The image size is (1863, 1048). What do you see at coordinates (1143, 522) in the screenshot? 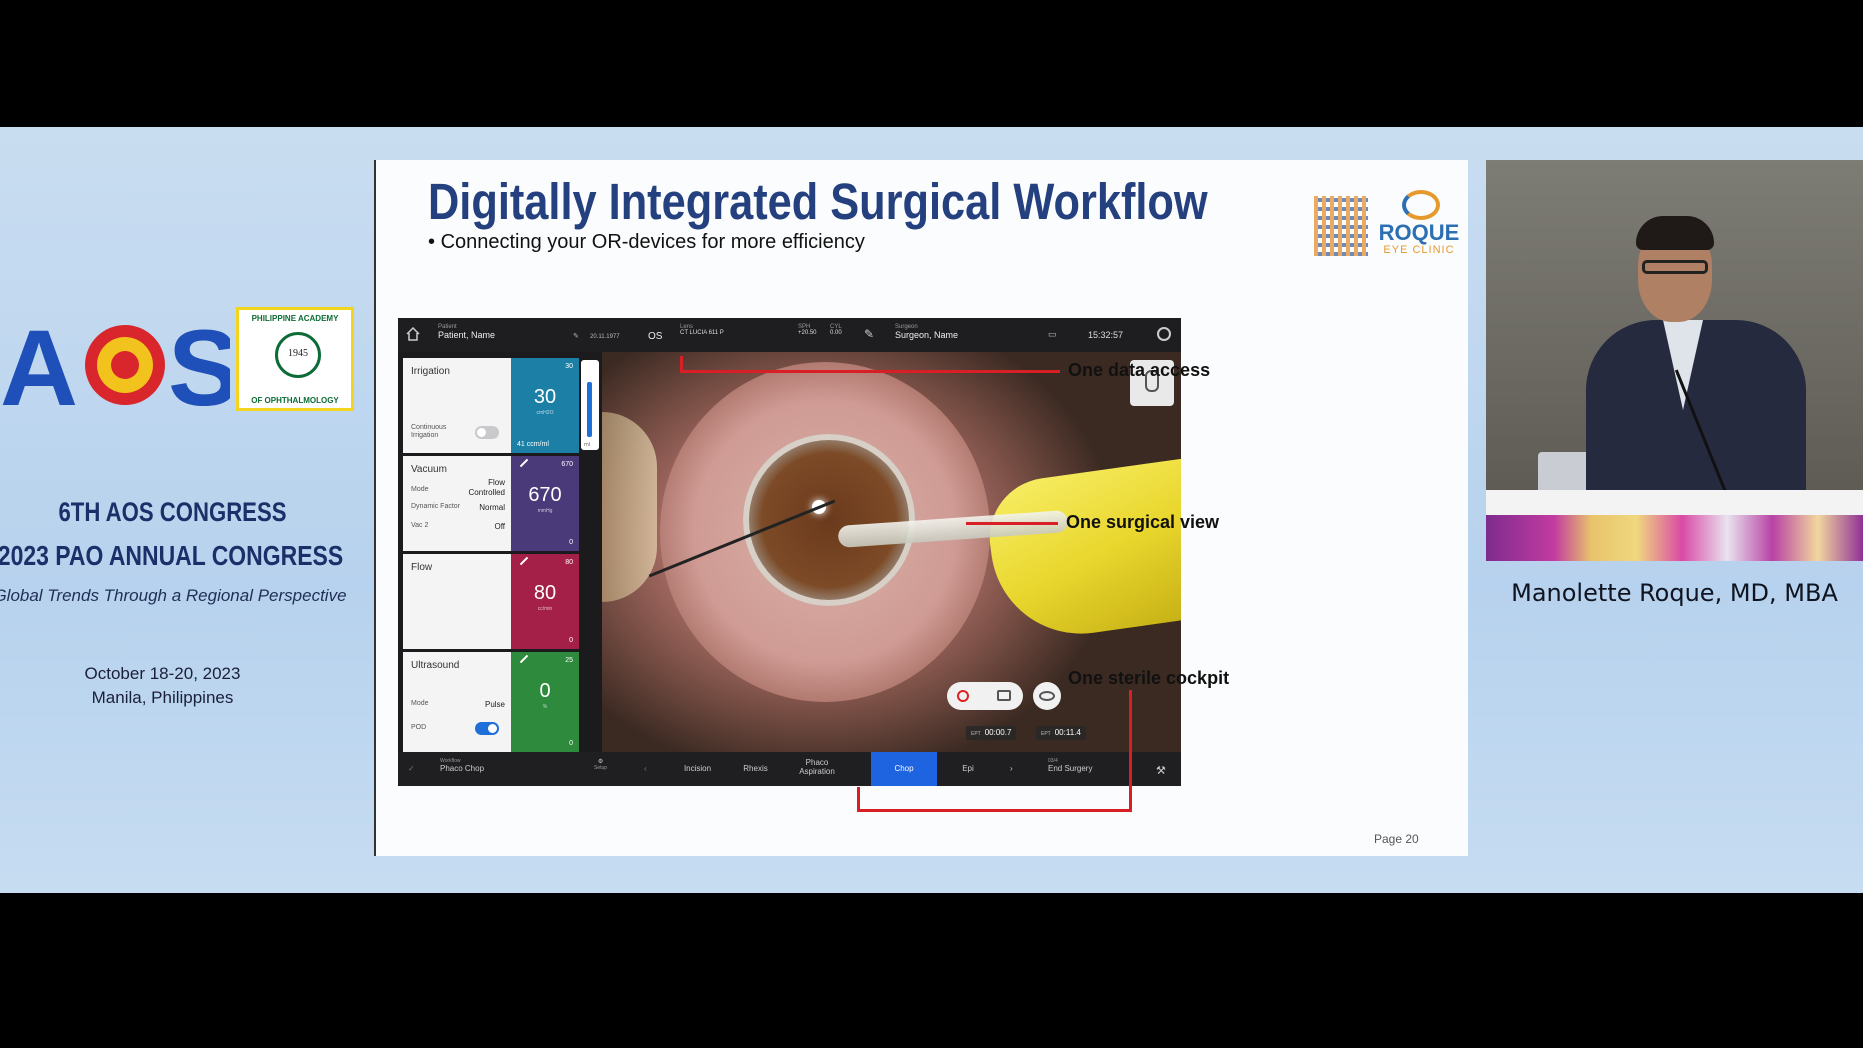
I see `callout-surgical-view: One surgical view` at bounding box center [1143, 522].